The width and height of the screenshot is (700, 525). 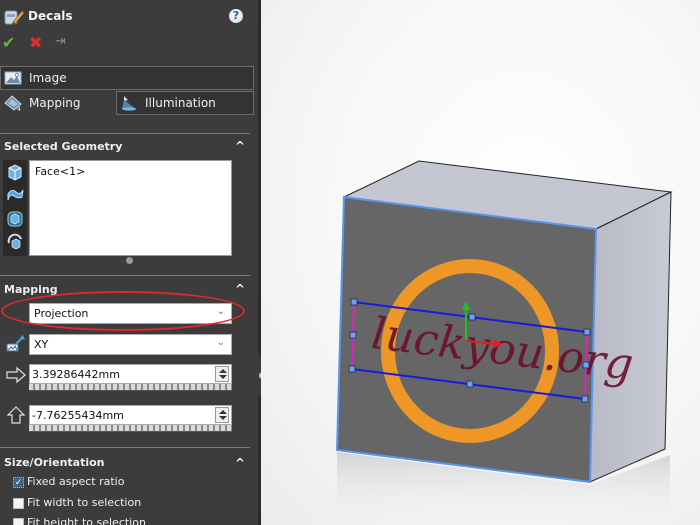 What do you see at coordinates (127, 78) in the screenshot?
I see `tab-image: Image` at bounding box center [127, 78].